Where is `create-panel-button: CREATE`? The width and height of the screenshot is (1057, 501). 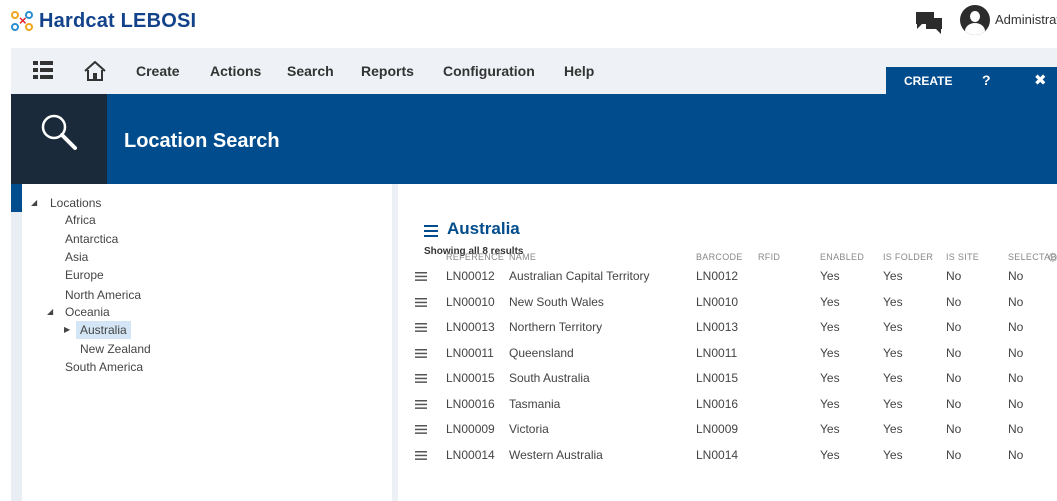
create-panel-button: CREATE is located at coordinates (928, 81).